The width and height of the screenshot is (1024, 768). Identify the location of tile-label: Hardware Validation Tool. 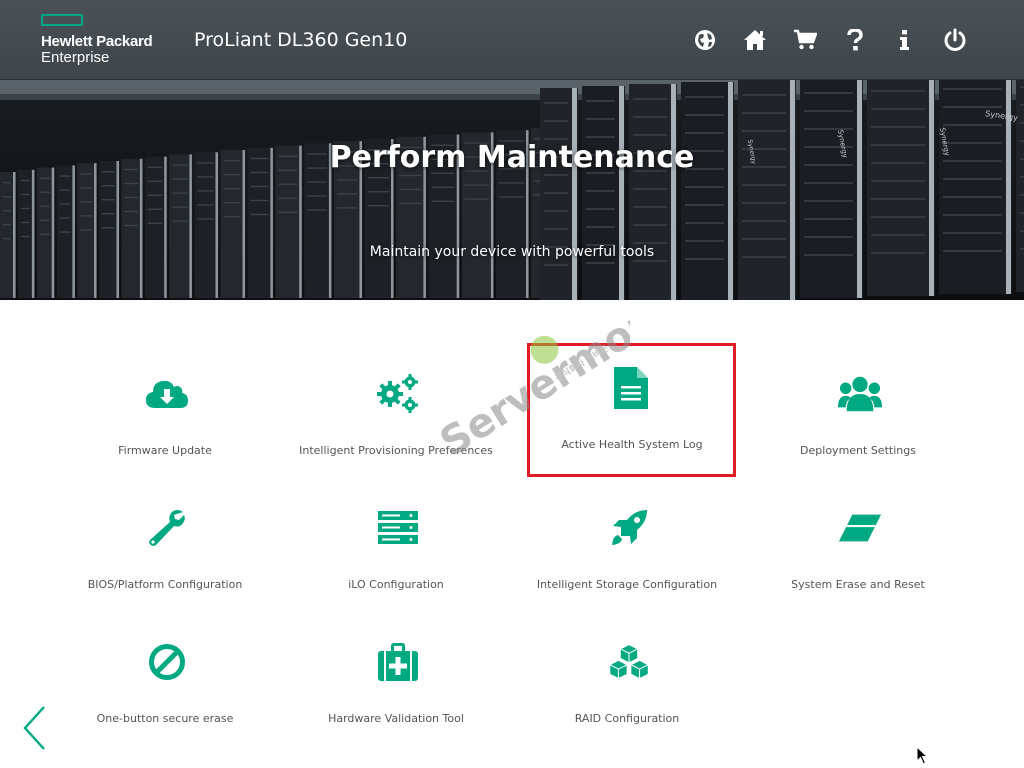
(396, 718).